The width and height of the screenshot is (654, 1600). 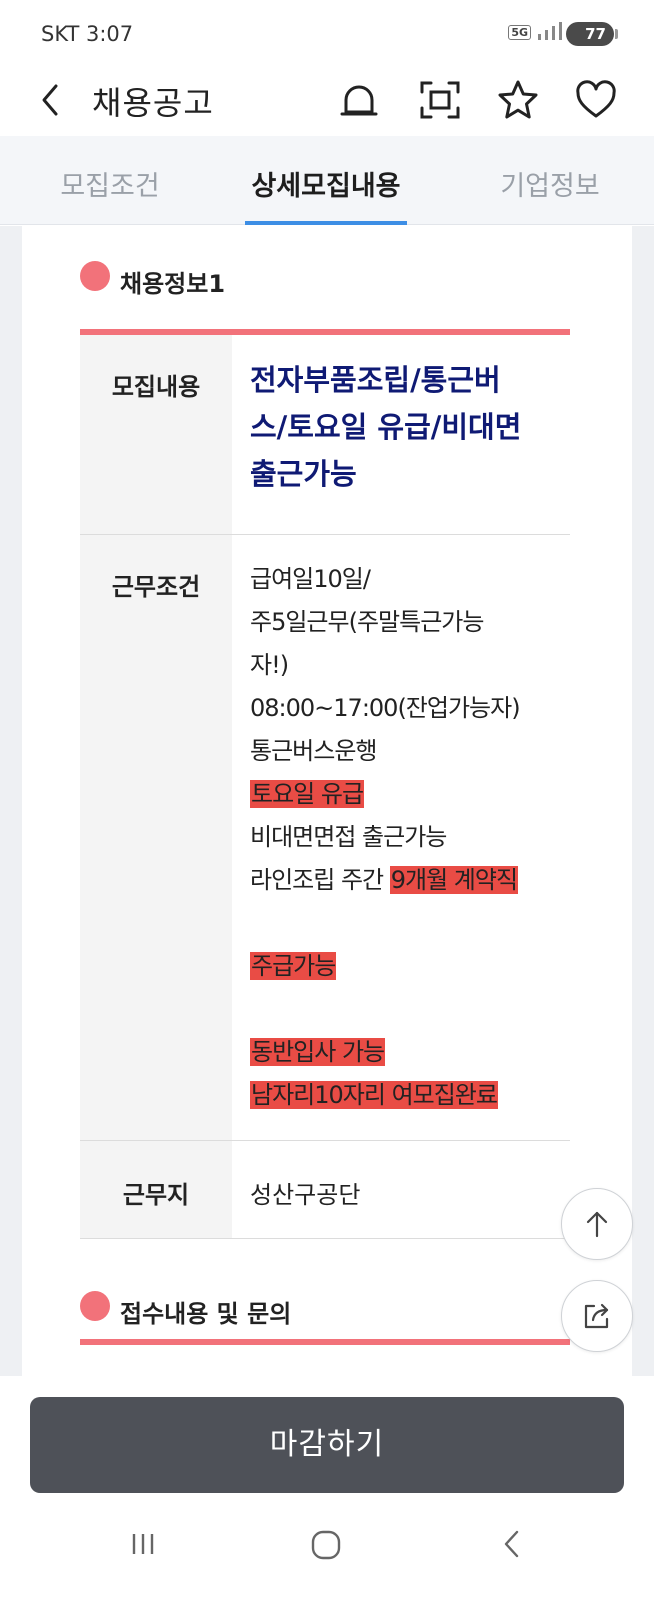 I want to click on share-icon, so click(x=596, y=1316).